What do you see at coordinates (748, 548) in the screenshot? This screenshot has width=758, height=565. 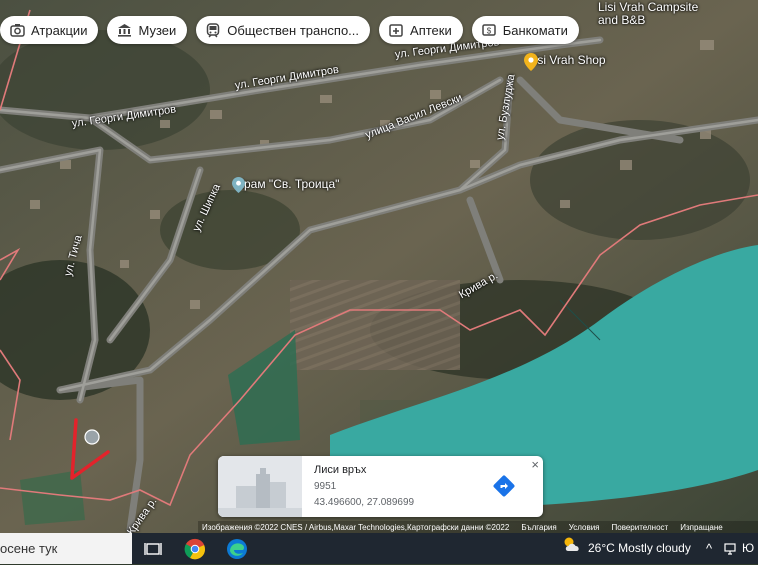 I see `language-indicator: Ю` at bounding box center [748, 548].